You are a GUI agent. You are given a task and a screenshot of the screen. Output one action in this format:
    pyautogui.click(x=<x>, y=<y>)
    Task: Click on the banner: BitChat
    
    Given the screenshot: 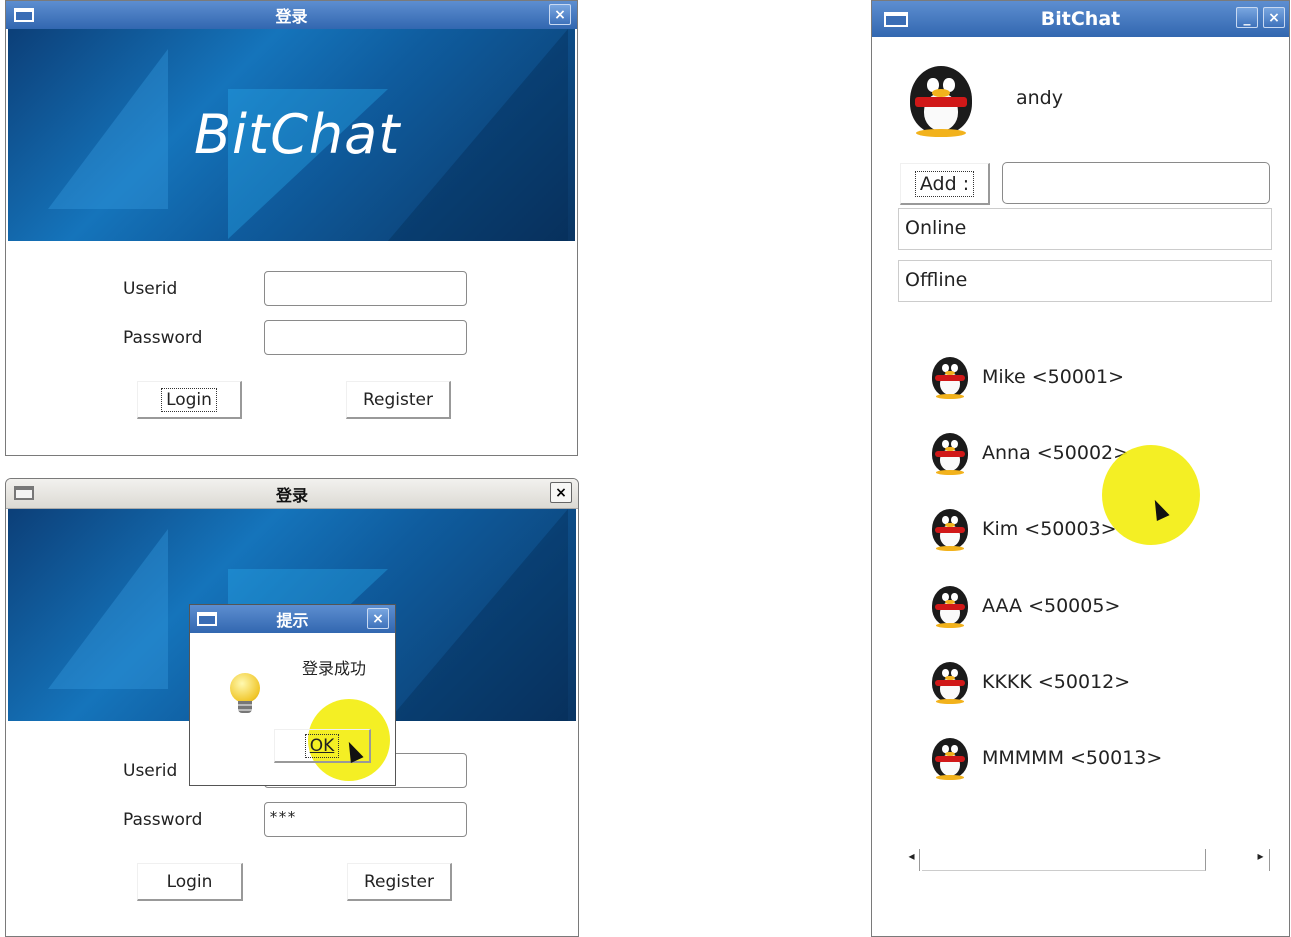 What is the action you would take?
    pyautogui.click(x=291, y=135)
    